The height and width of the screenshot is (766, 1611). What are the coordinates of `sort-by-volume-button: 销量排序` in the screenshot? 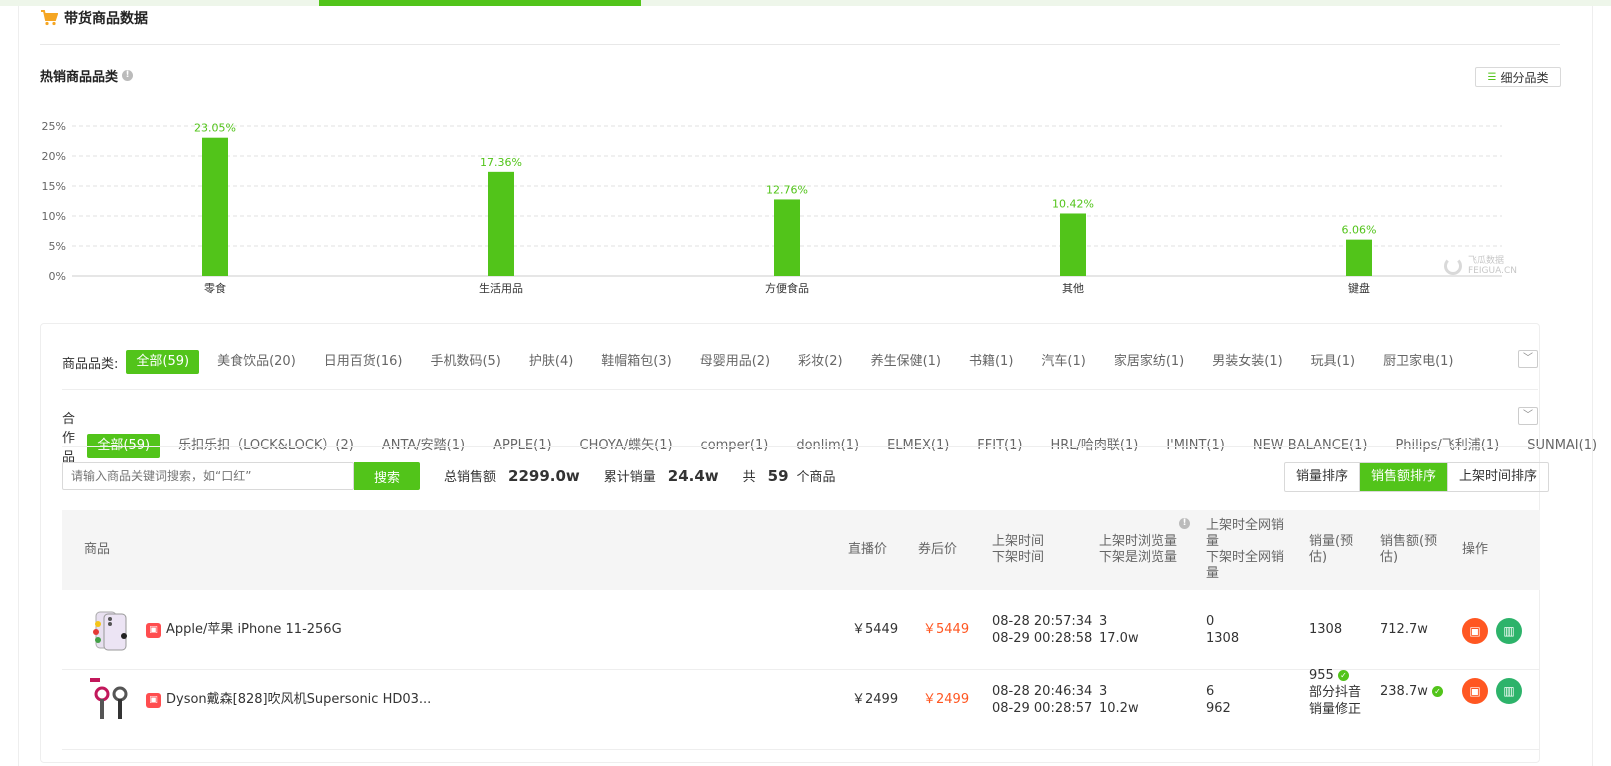 It's located at (1323, 477).